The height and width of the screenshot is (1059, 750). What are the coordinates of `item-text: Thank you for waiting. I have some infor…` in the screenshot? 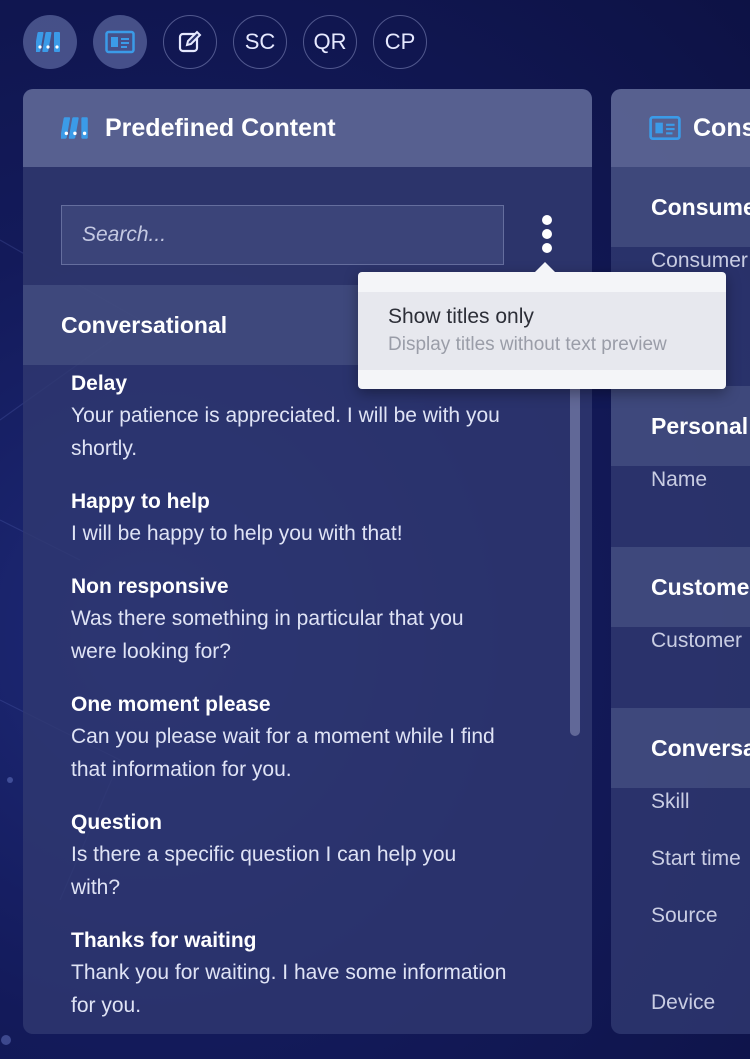 It's located at (289, 989).